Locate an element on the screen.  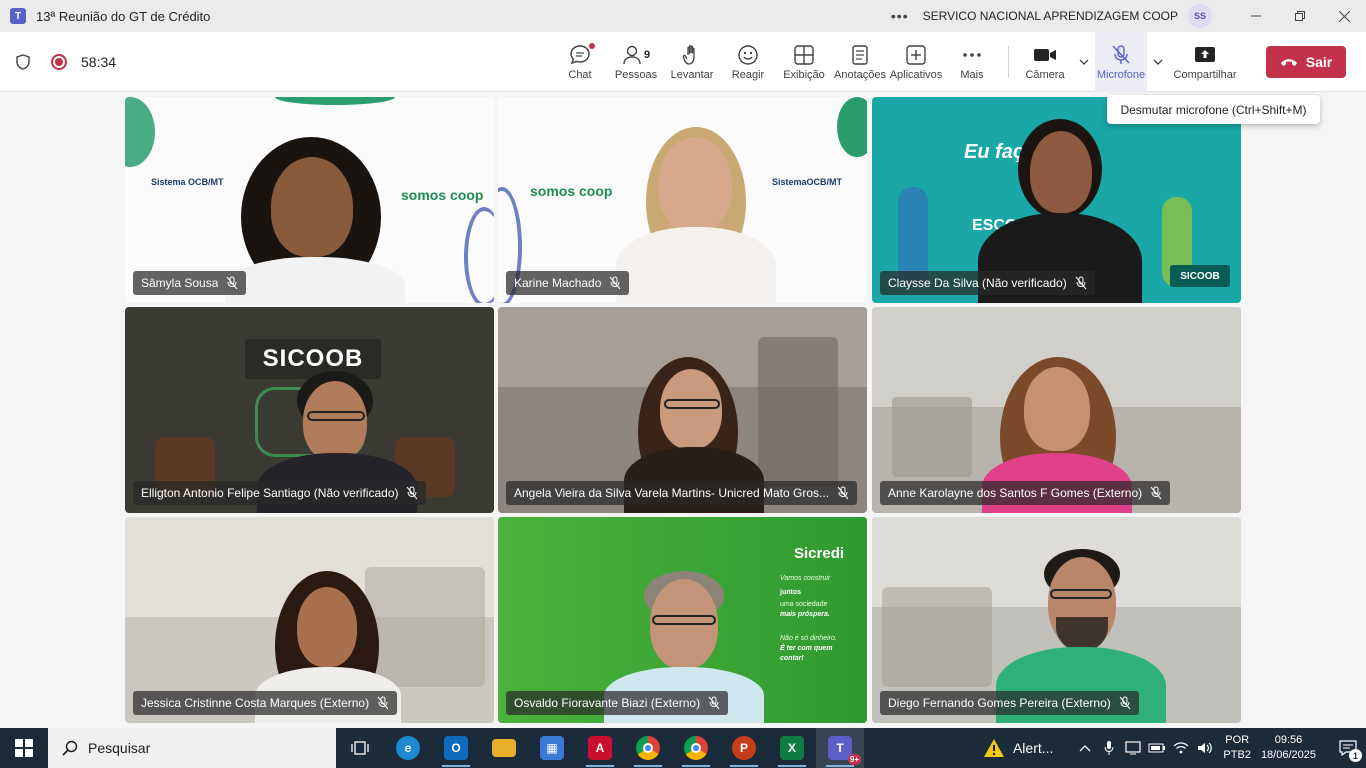
microphone-button: Microfone is located at coordinates (1121, 62).